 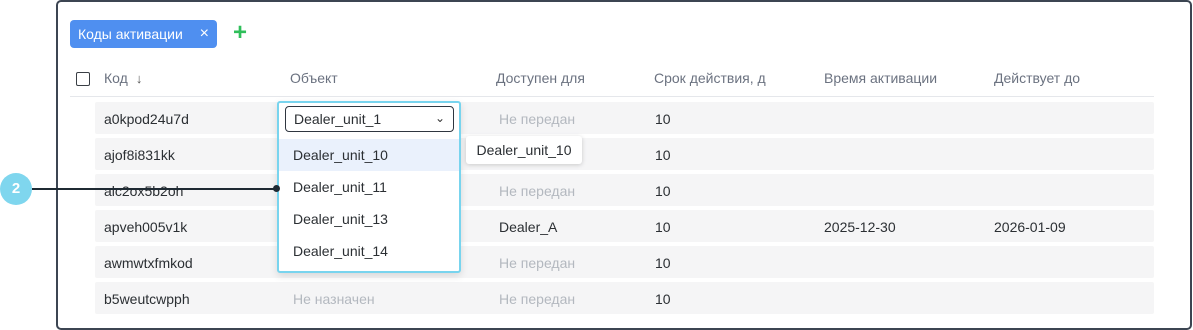 What do you see at coordinates (204, 34) in the screenshot?
I see `close-icon: ×` at bounding box center [204, 34].